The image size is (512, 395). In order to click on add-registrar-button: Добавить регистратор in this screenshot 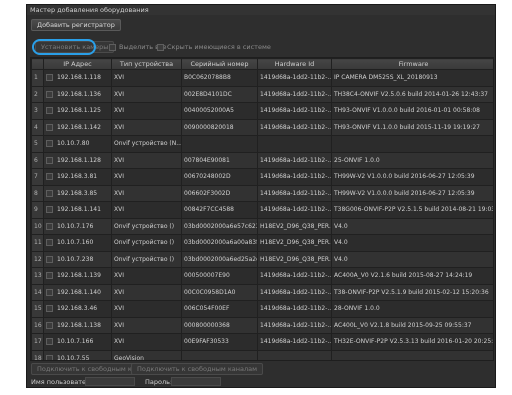, I will do `click(76, 25)`.